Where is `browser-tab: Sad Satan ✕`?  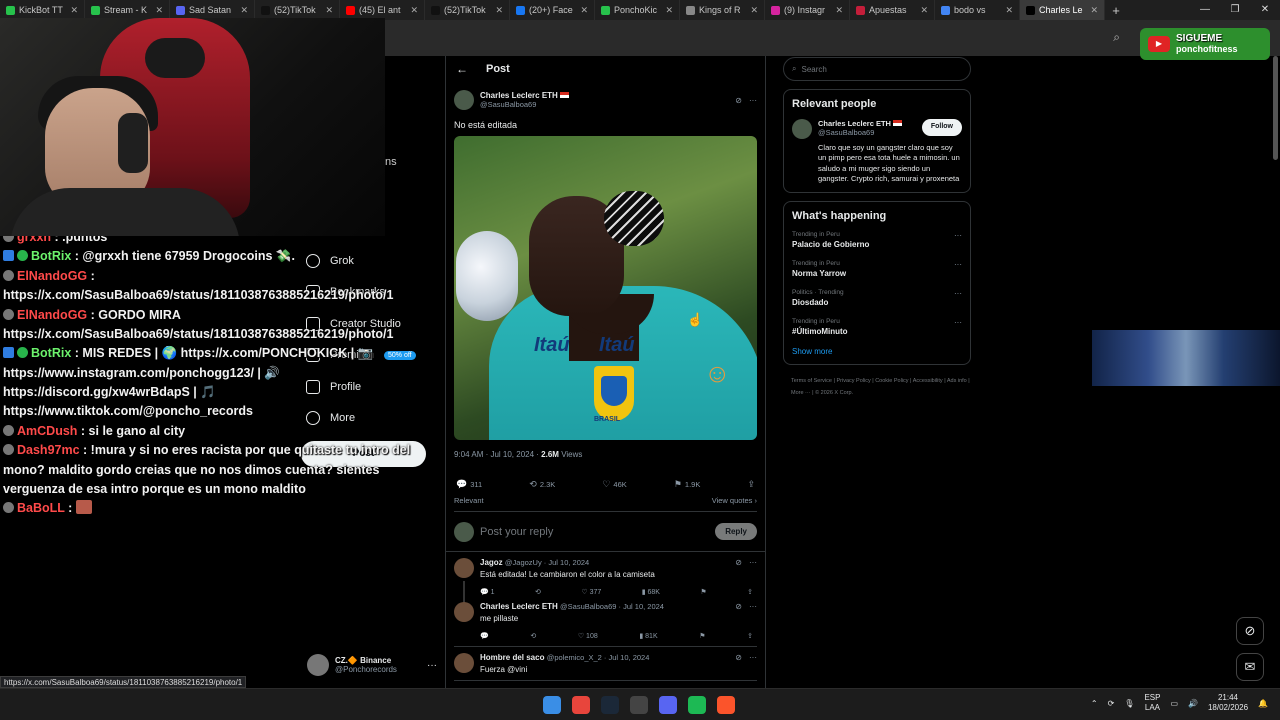
browser-tab: Sad Satan ✕ is located at coordinates (212, 10).